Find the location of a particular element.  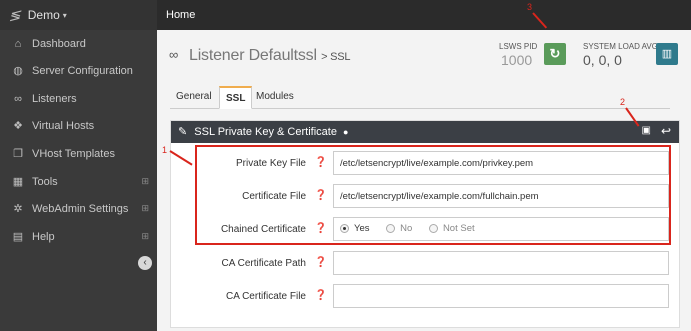

sidebar-item-server-configuration: ◍ Server Configuration is located at coordinates (78, 70).